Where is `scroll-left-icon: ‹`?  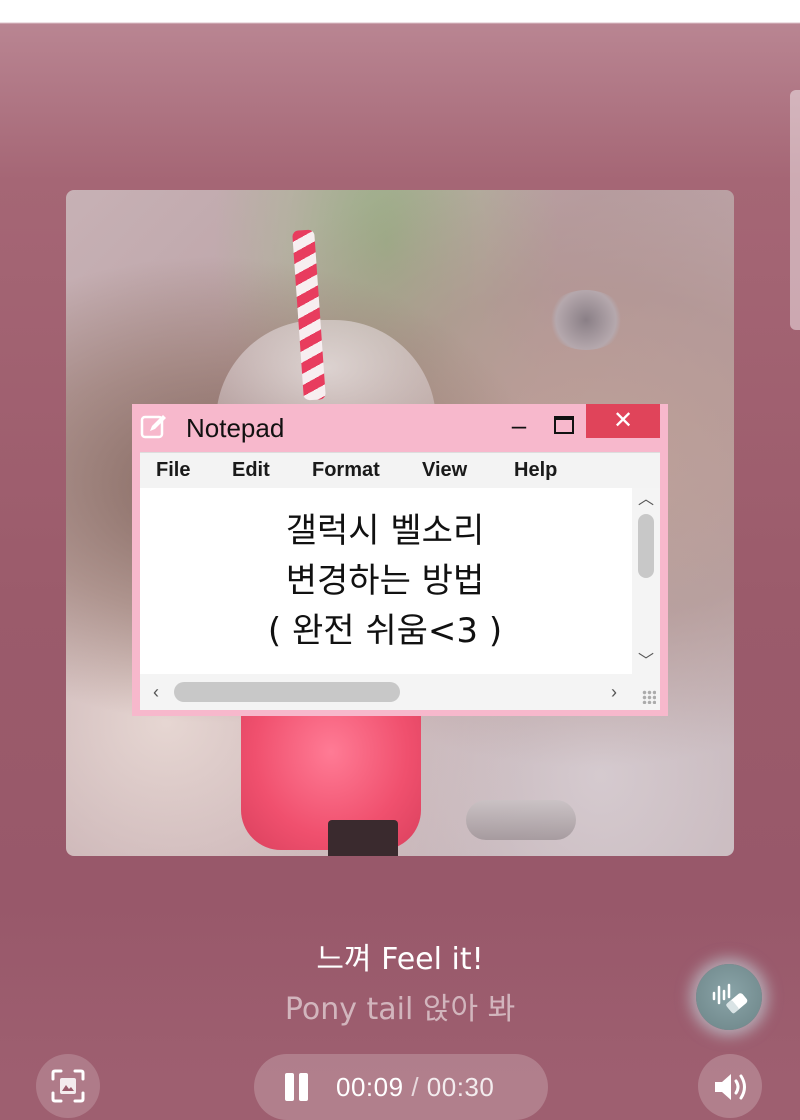 scroll-left-icon: ‹ is located at coordinates (156, 692).